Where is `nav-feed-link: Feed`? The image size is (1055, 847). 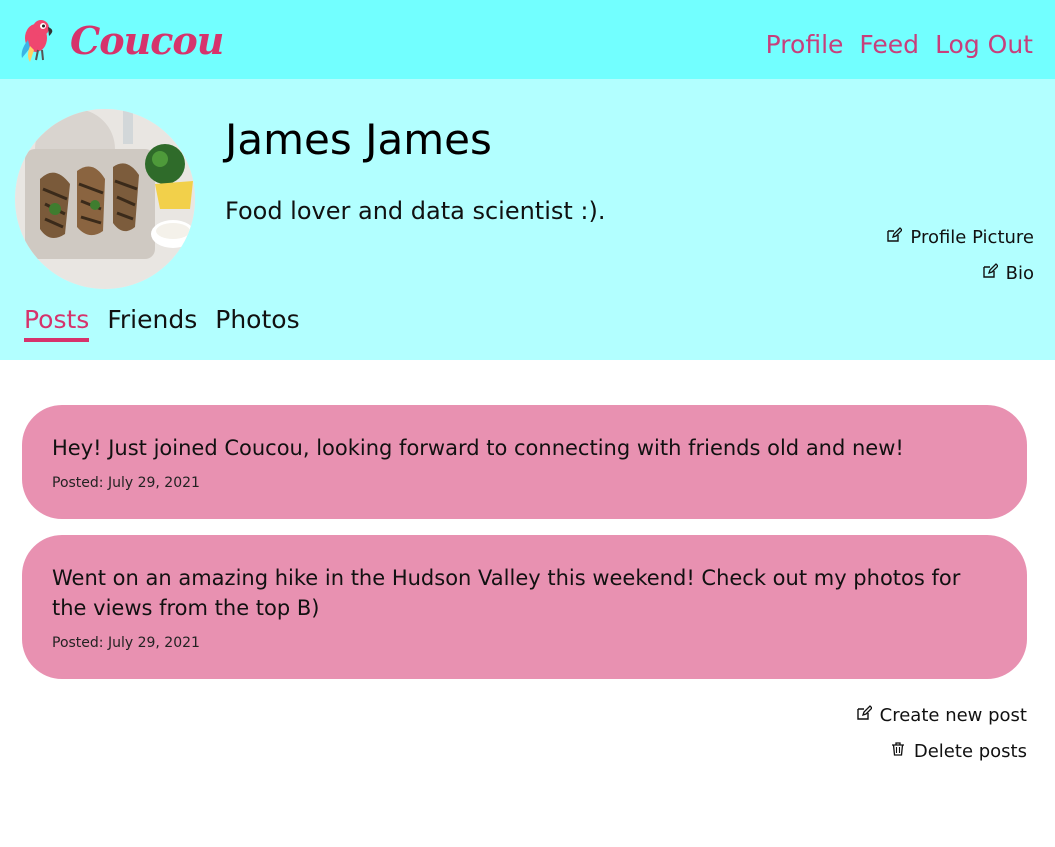 nav-feed-link: Feed is located at coordinates (889, 44).